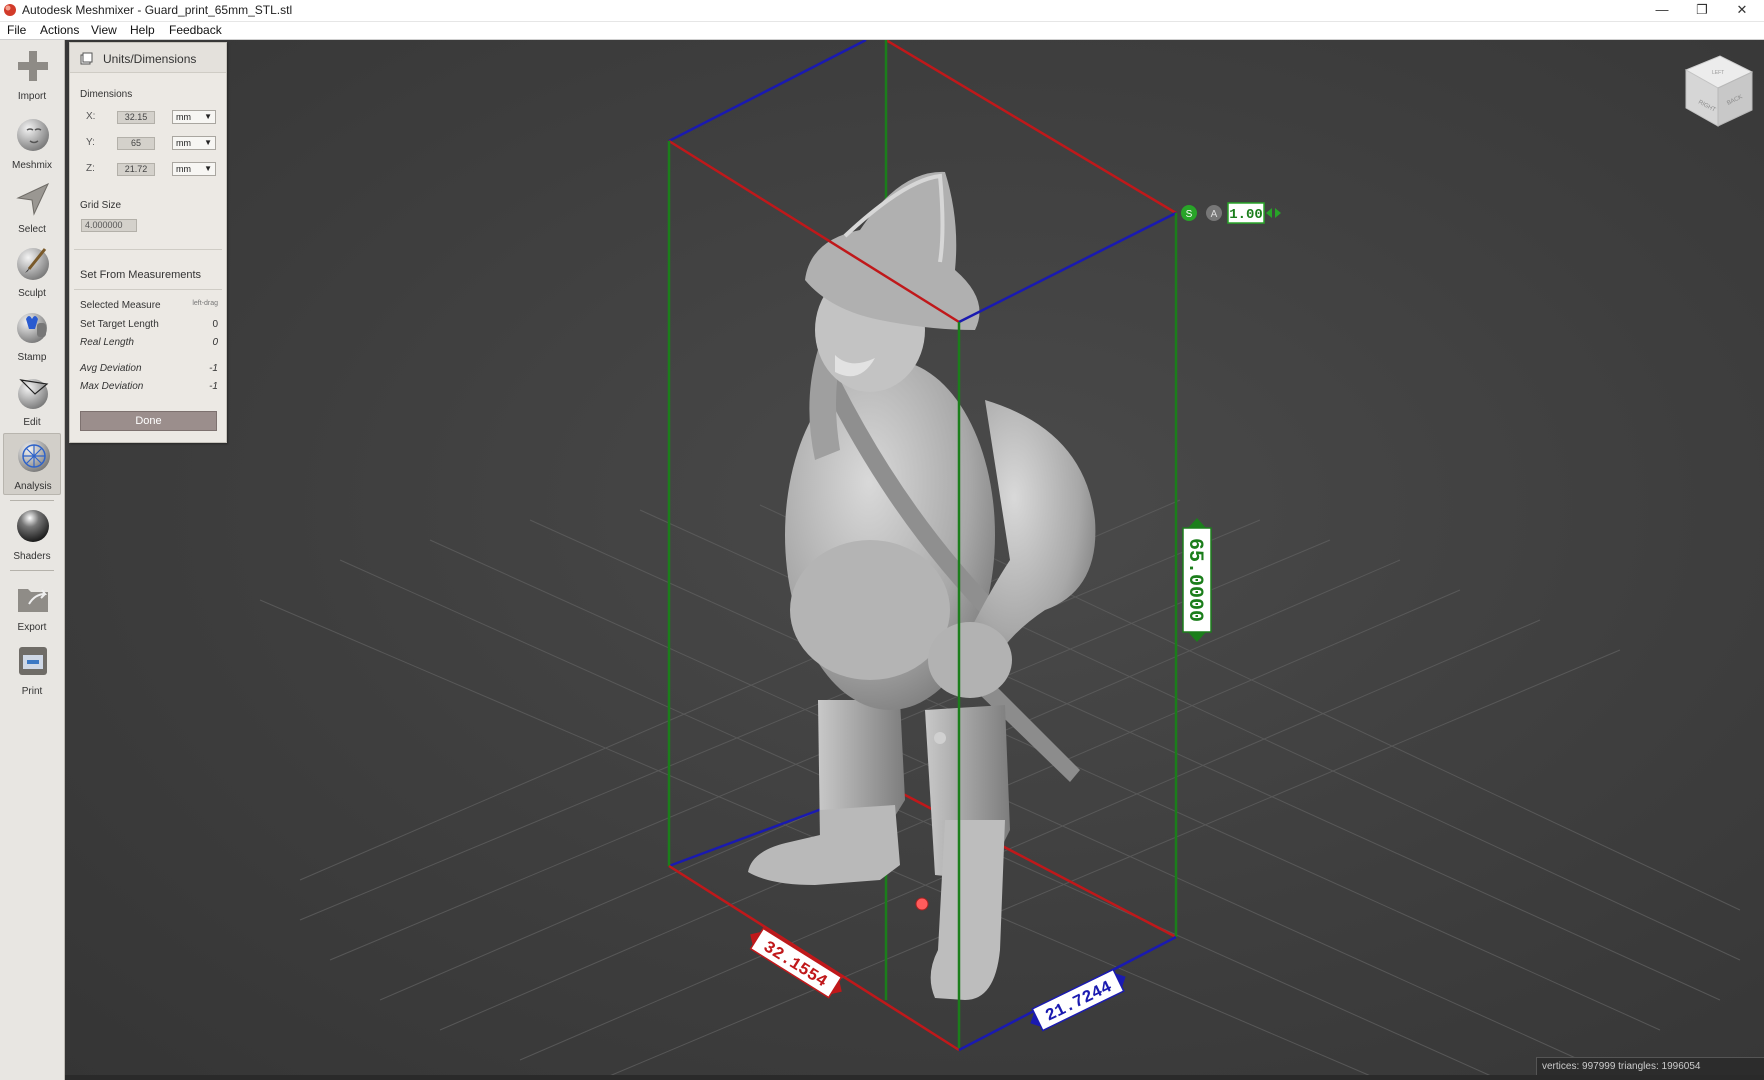  I want to click on set-target-length-value: 0, so click(215, 324).